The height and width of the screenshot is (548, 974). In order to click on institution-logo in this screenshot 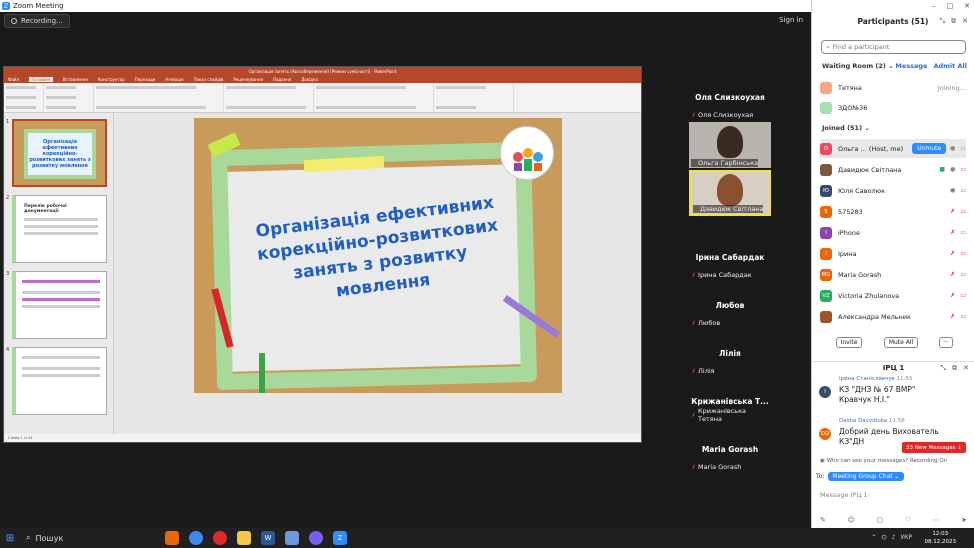, I will do `click(527, 153)`.